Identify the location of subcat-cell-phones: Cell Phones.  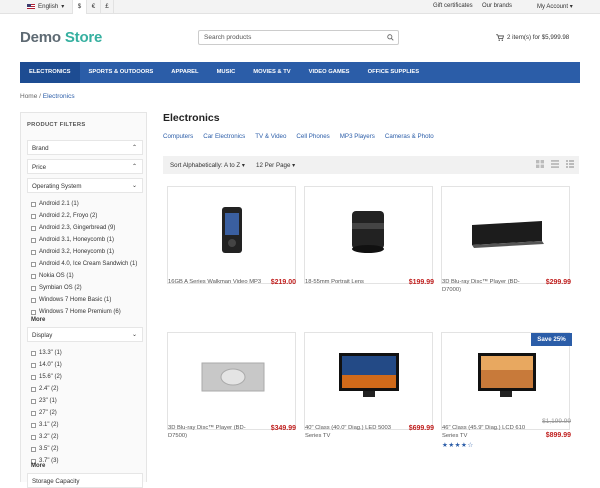
(312, 136).